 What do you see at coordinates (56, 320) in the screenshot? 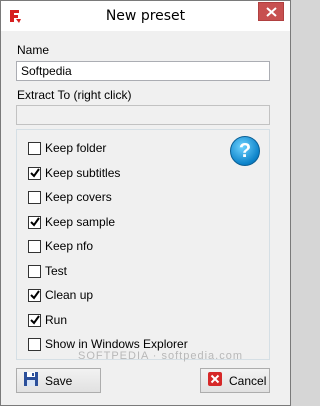
I see `option-label: Run` at bounding box center [56, 320].